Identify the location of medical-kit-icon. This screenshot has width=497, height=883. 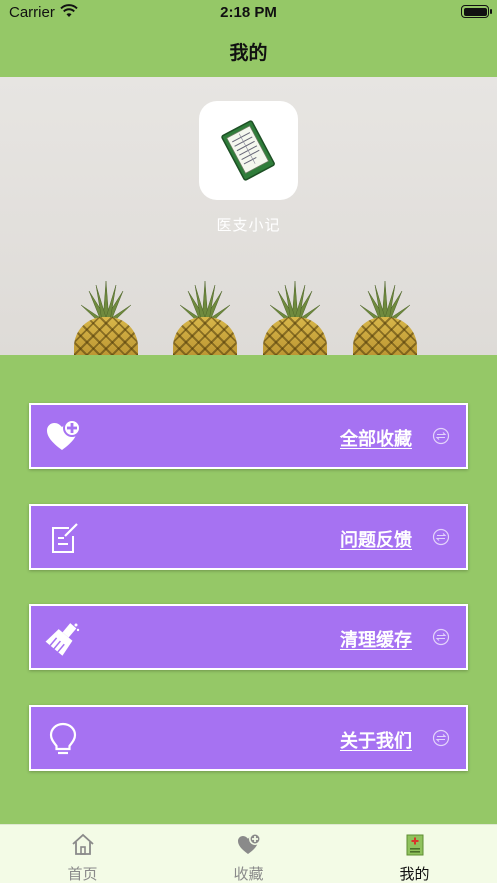
(415, 845).